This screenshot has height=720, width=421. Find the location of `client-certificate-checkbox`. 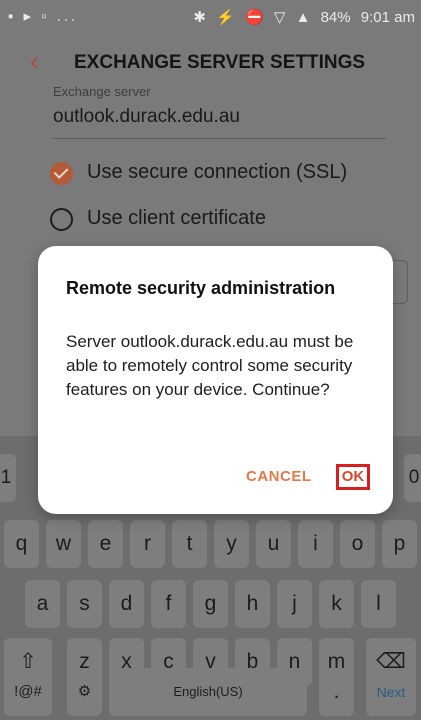

client-certificate-checkbox is located at coordinates (61, 219).